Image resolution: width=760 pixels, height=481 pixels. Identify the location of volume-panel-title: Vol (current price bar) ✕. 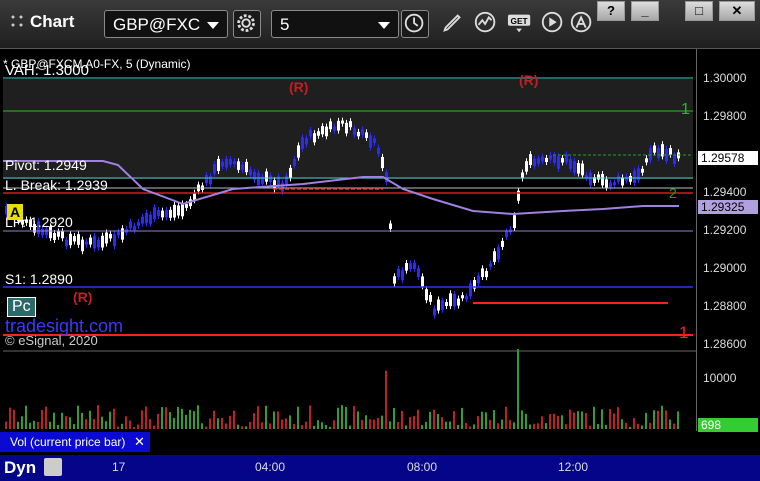
(75, 442).